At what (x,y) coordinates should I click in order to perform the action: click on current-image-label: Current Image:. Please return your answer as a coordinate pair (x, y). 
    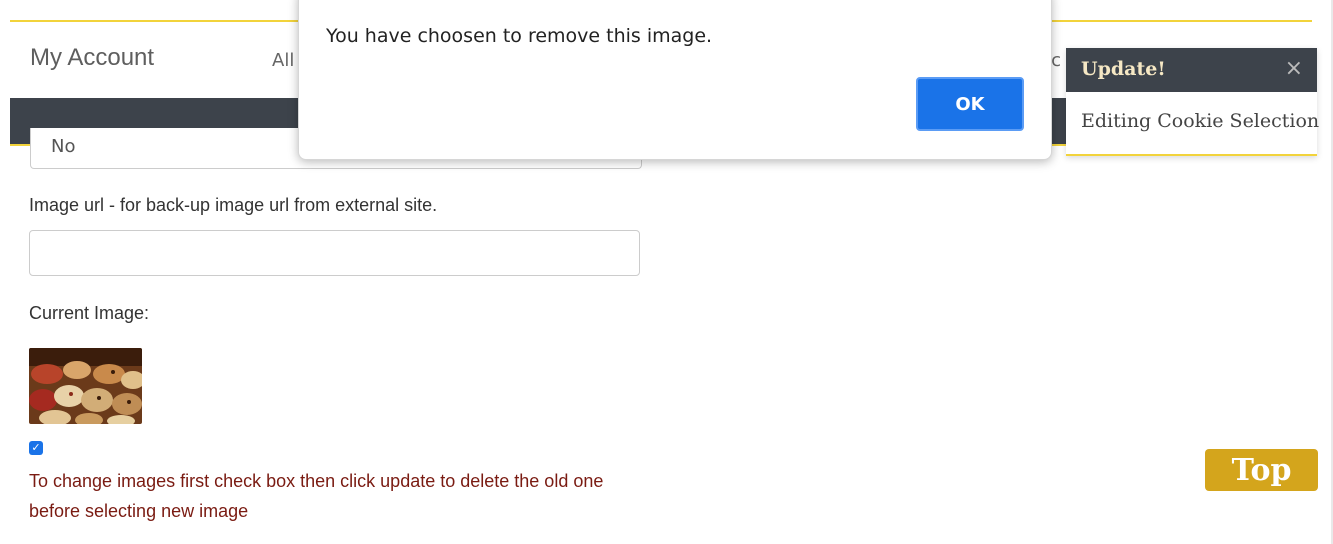
    Looking at the image, I should click on (89, 313).